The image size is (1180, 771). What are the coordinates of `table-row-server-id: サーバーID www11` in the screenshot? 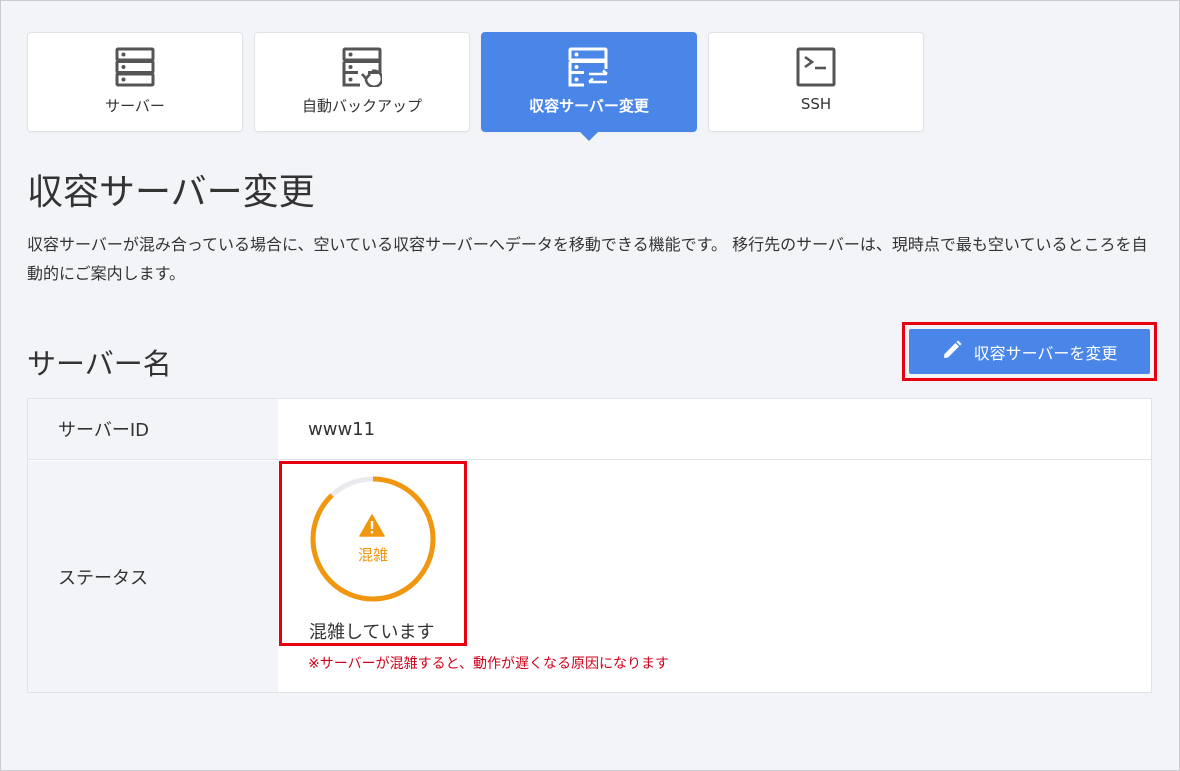 It's located at (589, 429).